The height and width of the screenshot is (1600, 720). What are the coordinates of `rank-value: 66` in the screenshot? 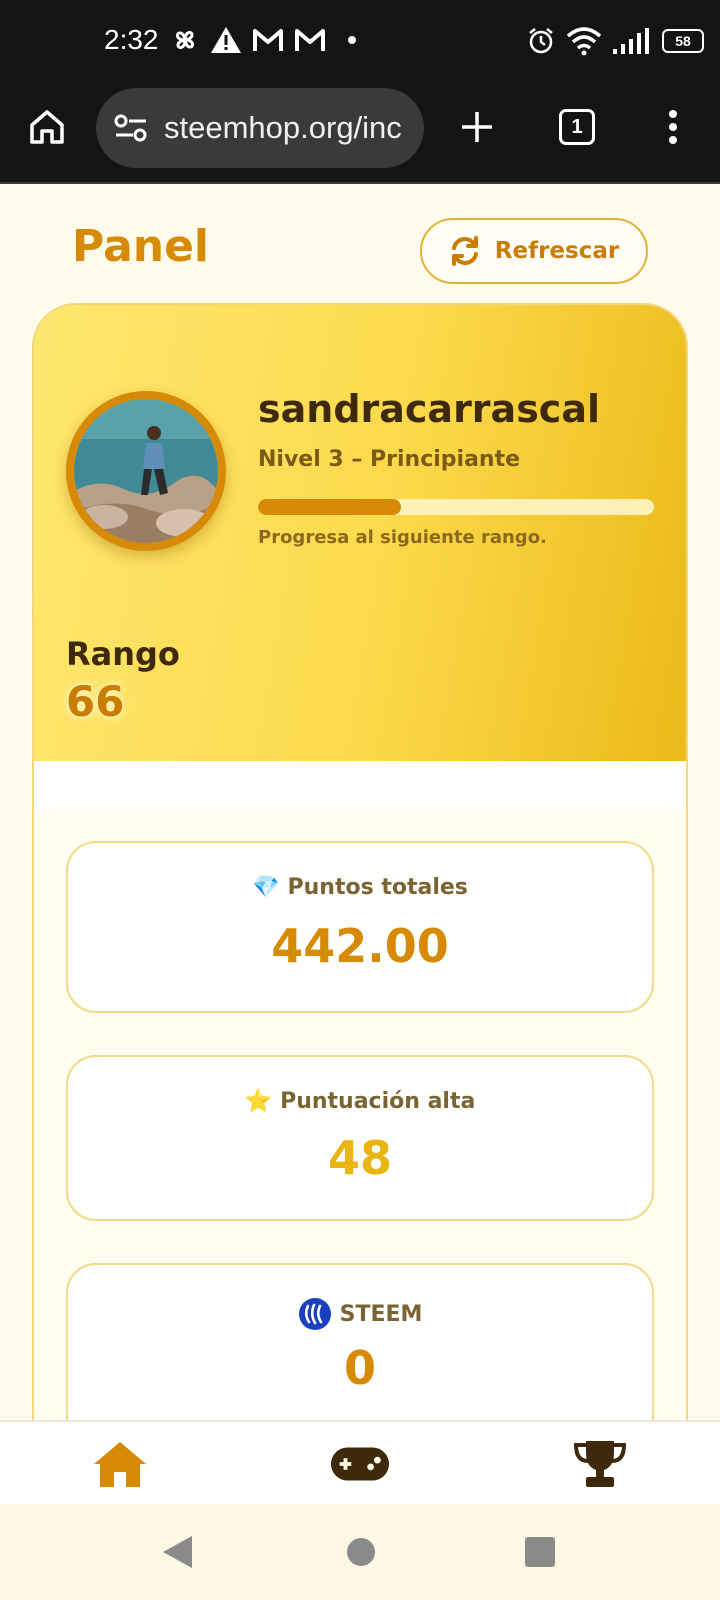 It's located at (95, 701).